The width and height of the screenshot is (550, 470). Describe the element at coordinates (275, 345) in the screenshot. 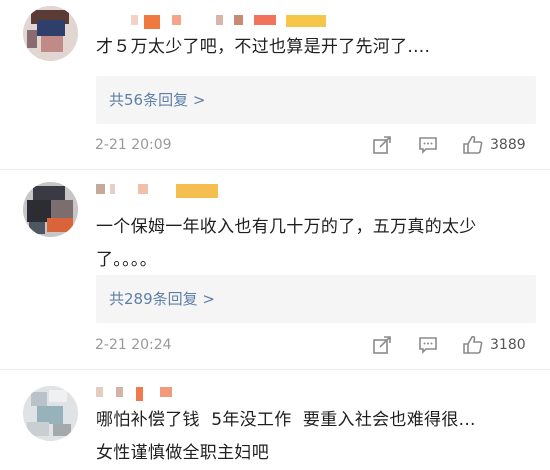

I see `comment-meta: 2-21 20:24 3180` at that location.